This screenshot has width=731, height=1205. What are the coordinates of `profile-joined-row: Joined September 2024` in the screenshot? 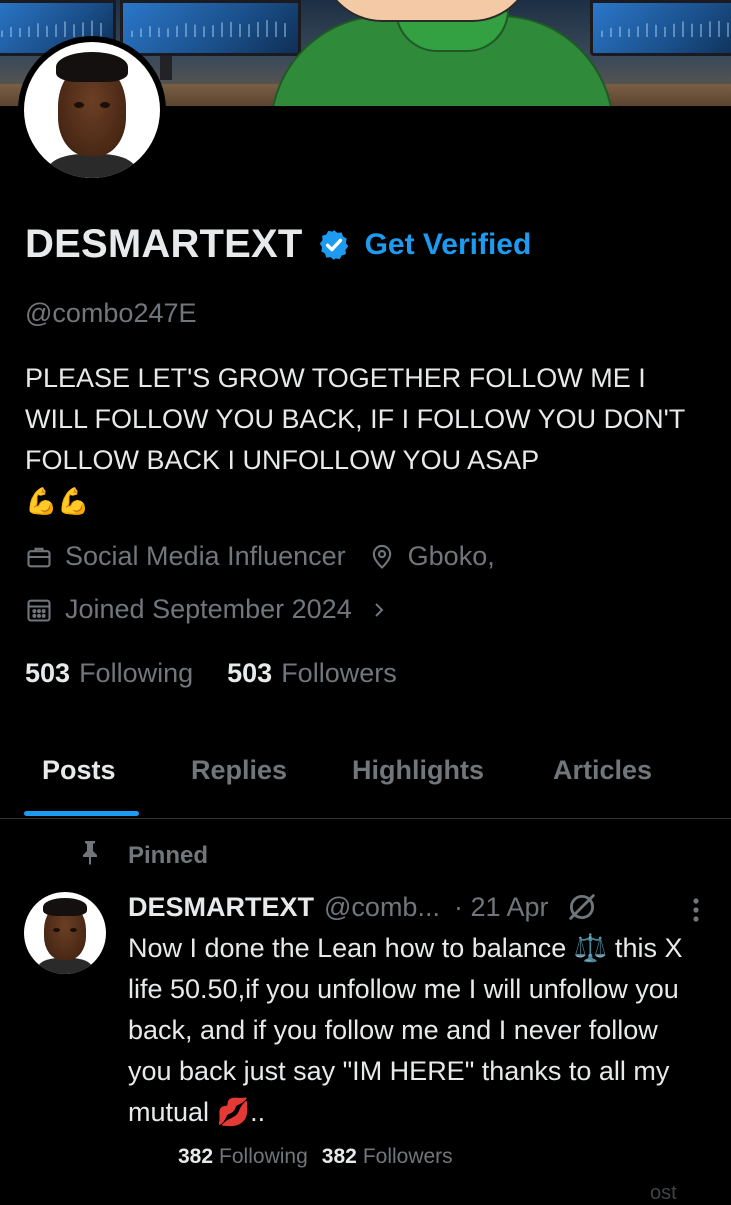 It's located at (206, 609).